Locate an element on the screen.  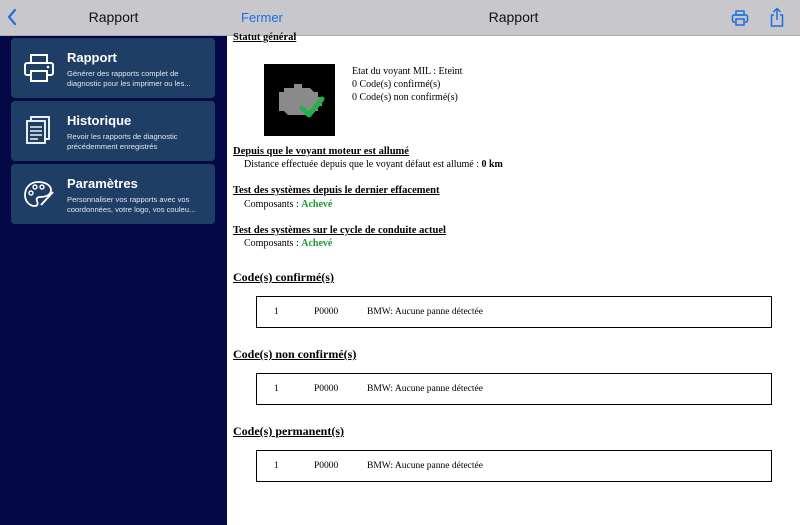
distance-value: 0 km is located at coordinates (492, 164).